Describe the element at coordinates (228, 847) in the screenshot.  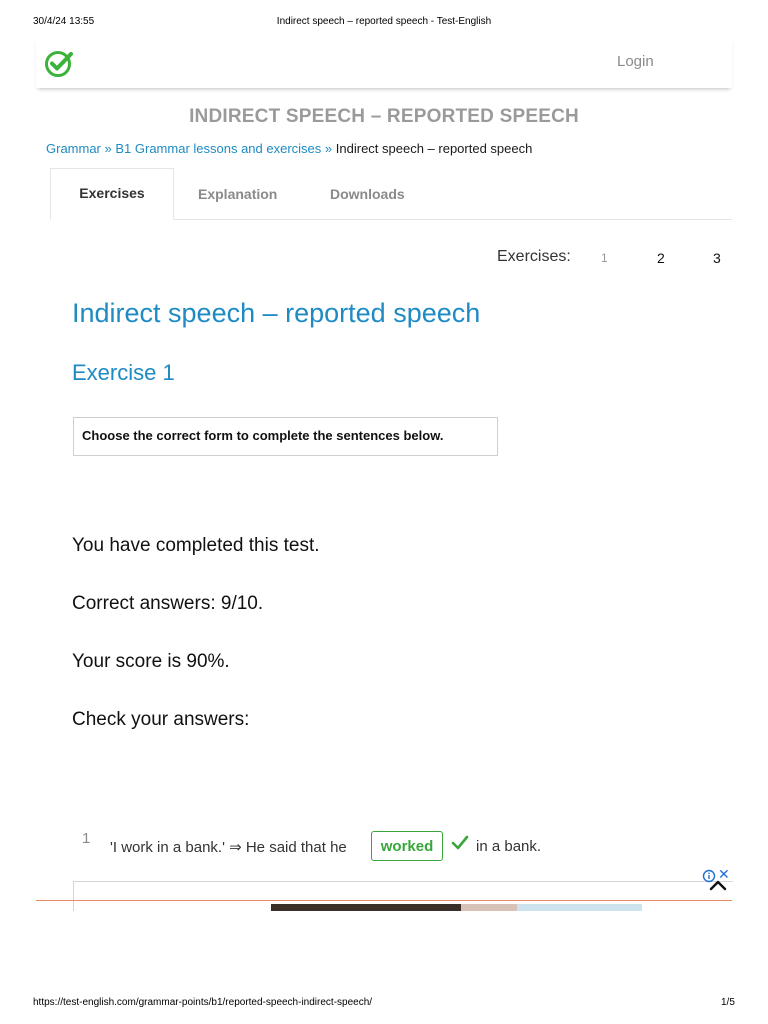
I see `question-text-before: 'I work in a bank.' ⇒ He said that he` at that location.